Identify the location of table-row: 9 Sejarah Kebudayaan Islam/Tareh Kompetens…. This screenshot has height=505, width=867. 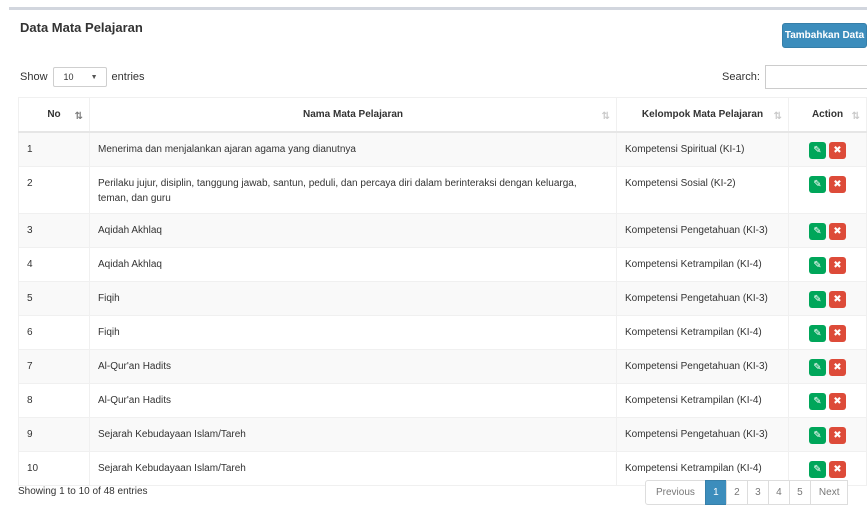
(442, 434).